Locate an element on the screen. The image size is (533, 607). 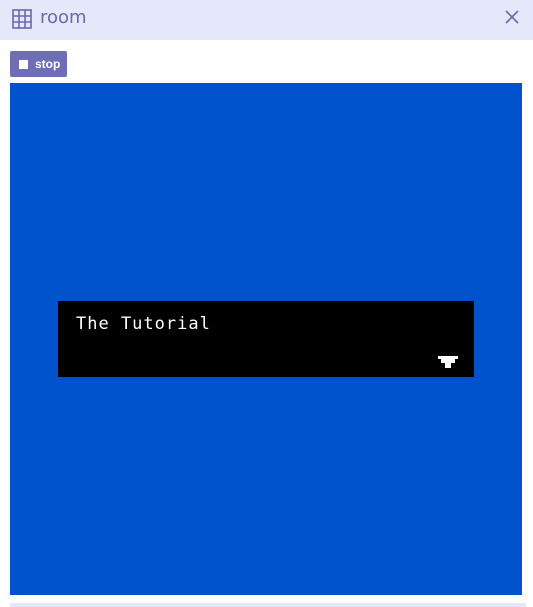
stop-square-icon is located at coordinates (23, 64).